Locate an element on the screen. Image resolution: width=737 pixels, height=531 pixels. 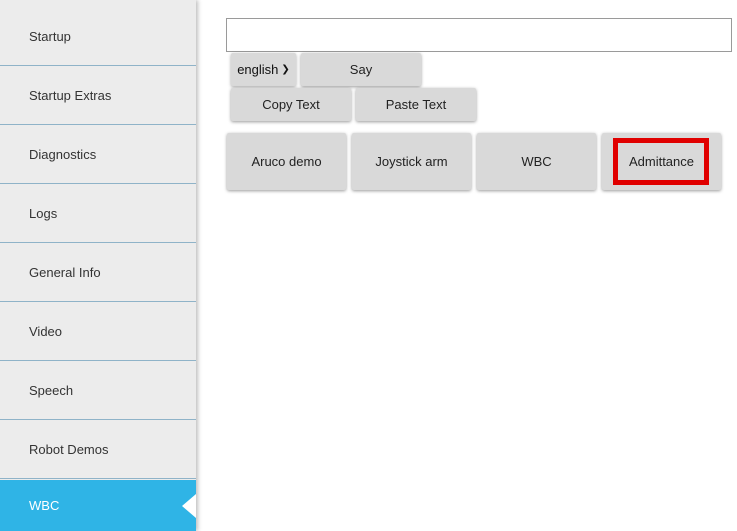
sidebar-item-label: Robot Demos is located at coordinates (69, 449).